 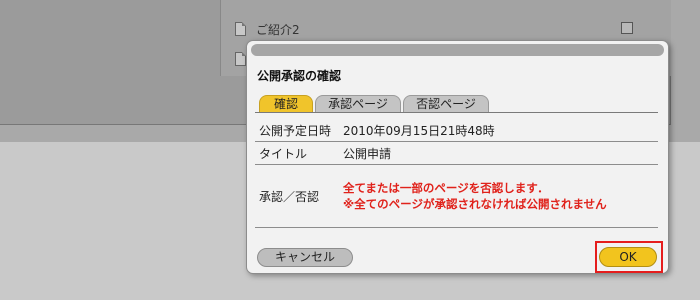 I want to click on tab-confirm: 確認, so click(x=286, y=103).